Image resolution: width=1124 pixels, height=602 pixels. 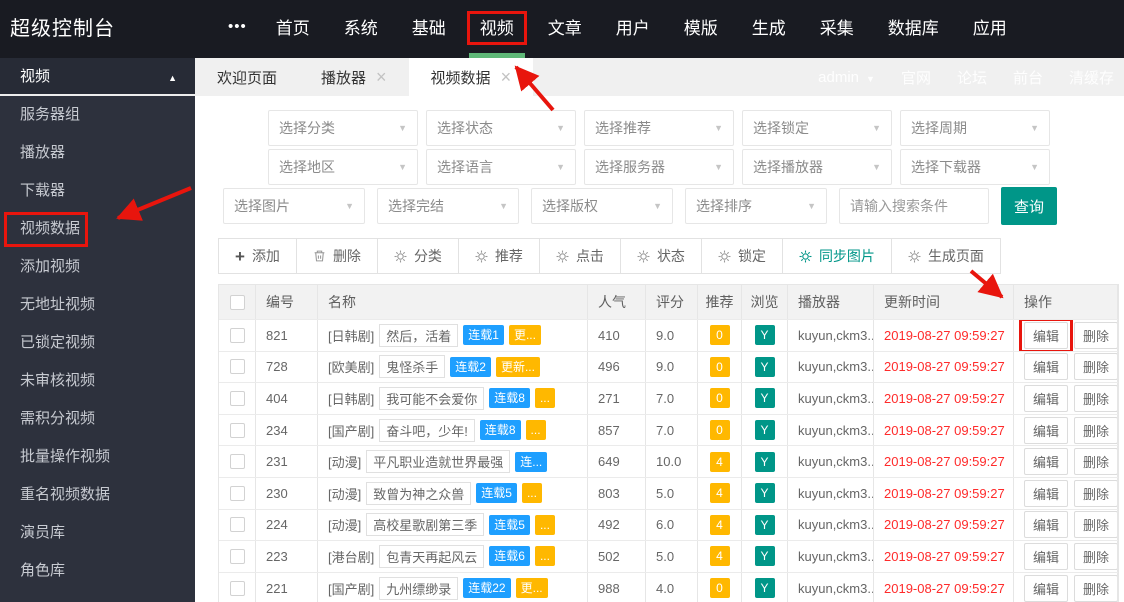 What do you see at coordinates (837, 256) in the screenshot?
I see `toolbar-button: 同步图片` at bounding box center [837, 256].